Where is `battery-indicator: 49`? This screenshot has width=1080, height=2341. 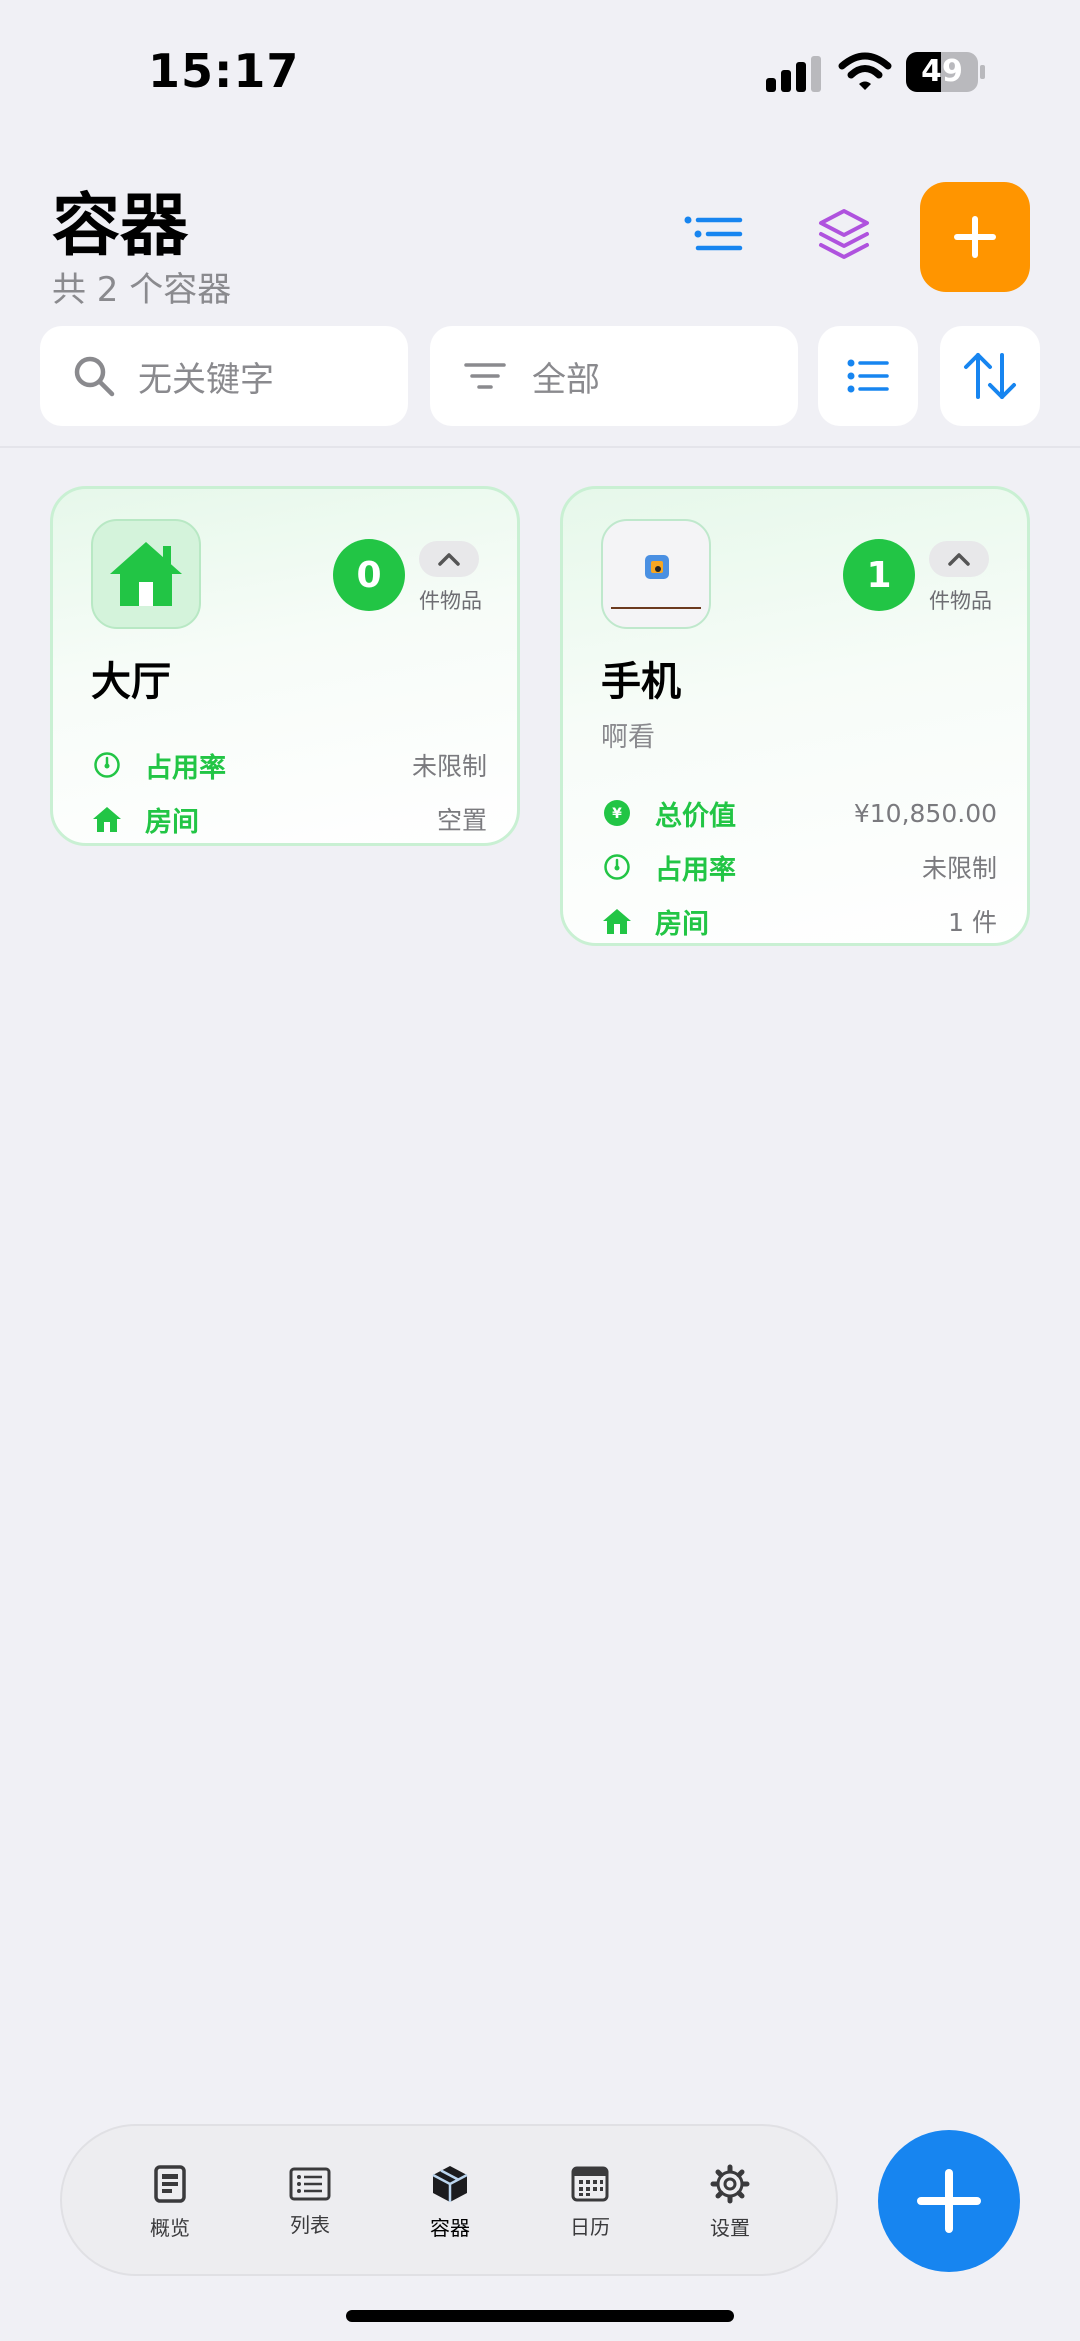
battery-indicator: 49 is located at coordinates (945, 72).